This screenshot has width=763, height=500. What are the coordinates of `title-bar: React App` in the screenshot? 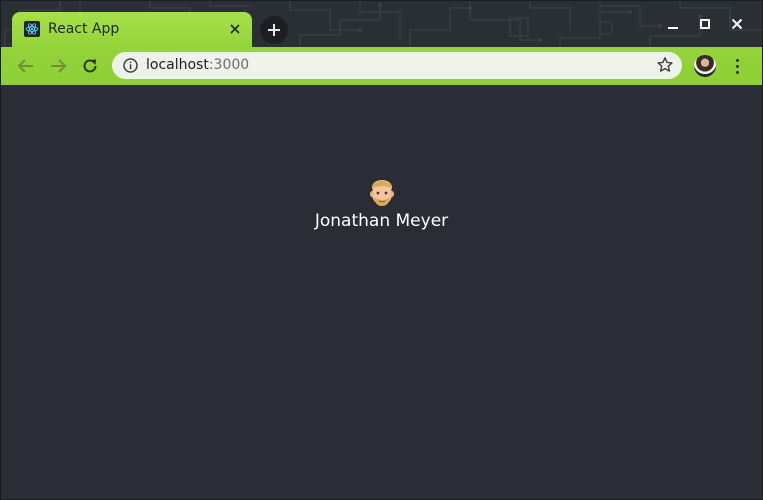 It's located at (381, 23).